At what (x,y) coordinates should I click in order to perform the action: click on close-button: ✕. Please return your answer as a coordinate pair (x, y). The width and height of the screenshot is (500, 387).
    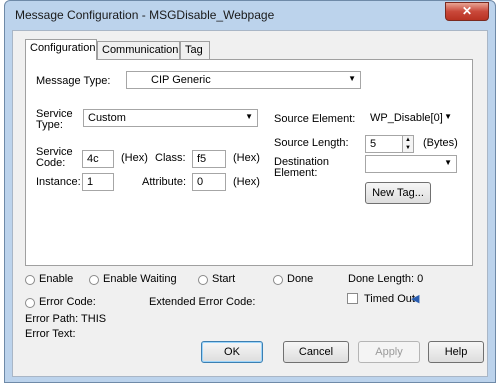
    Looking at the image, I should click on (467, 11).